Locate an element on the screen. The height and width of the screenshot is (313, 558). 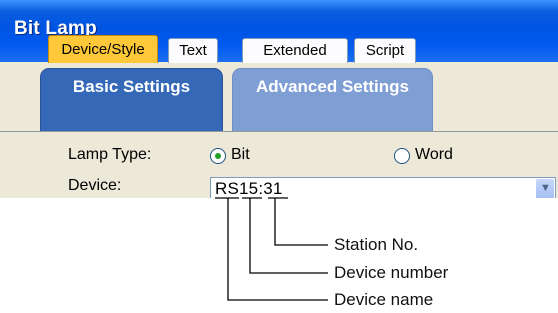
leader-device-name is located at coordinates (277, 249).